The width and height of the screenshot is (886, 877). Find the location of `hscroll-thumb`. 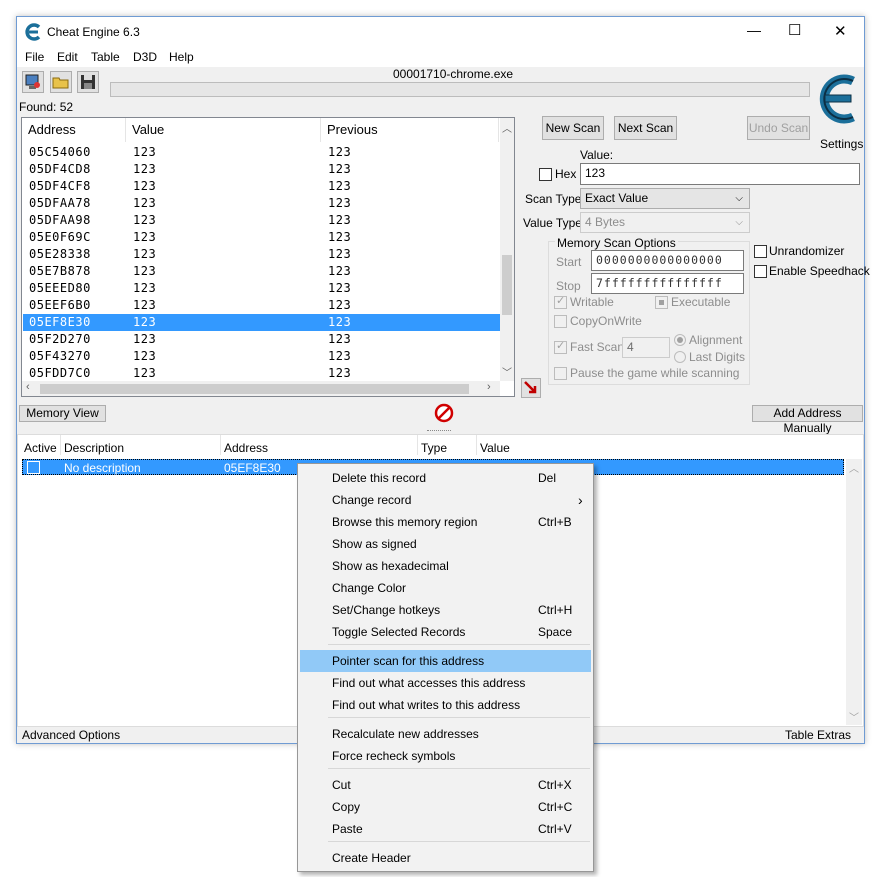

hscroll-thumb is located at coordinates (254, 389).